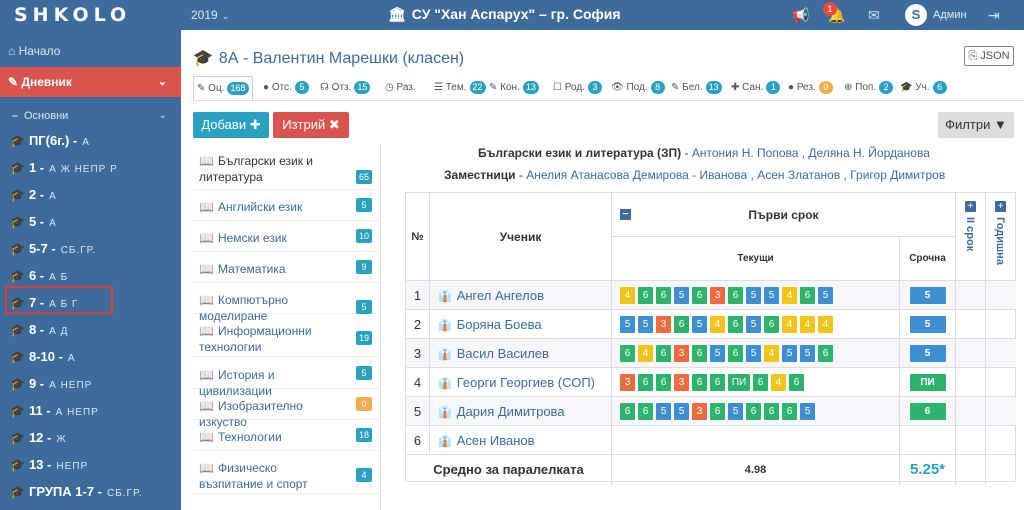 The image size is (1024, 510). Describe the element at coordinates (810, 88) in the screenshot. I see `tab-item: ● Рез. 0` at that location.